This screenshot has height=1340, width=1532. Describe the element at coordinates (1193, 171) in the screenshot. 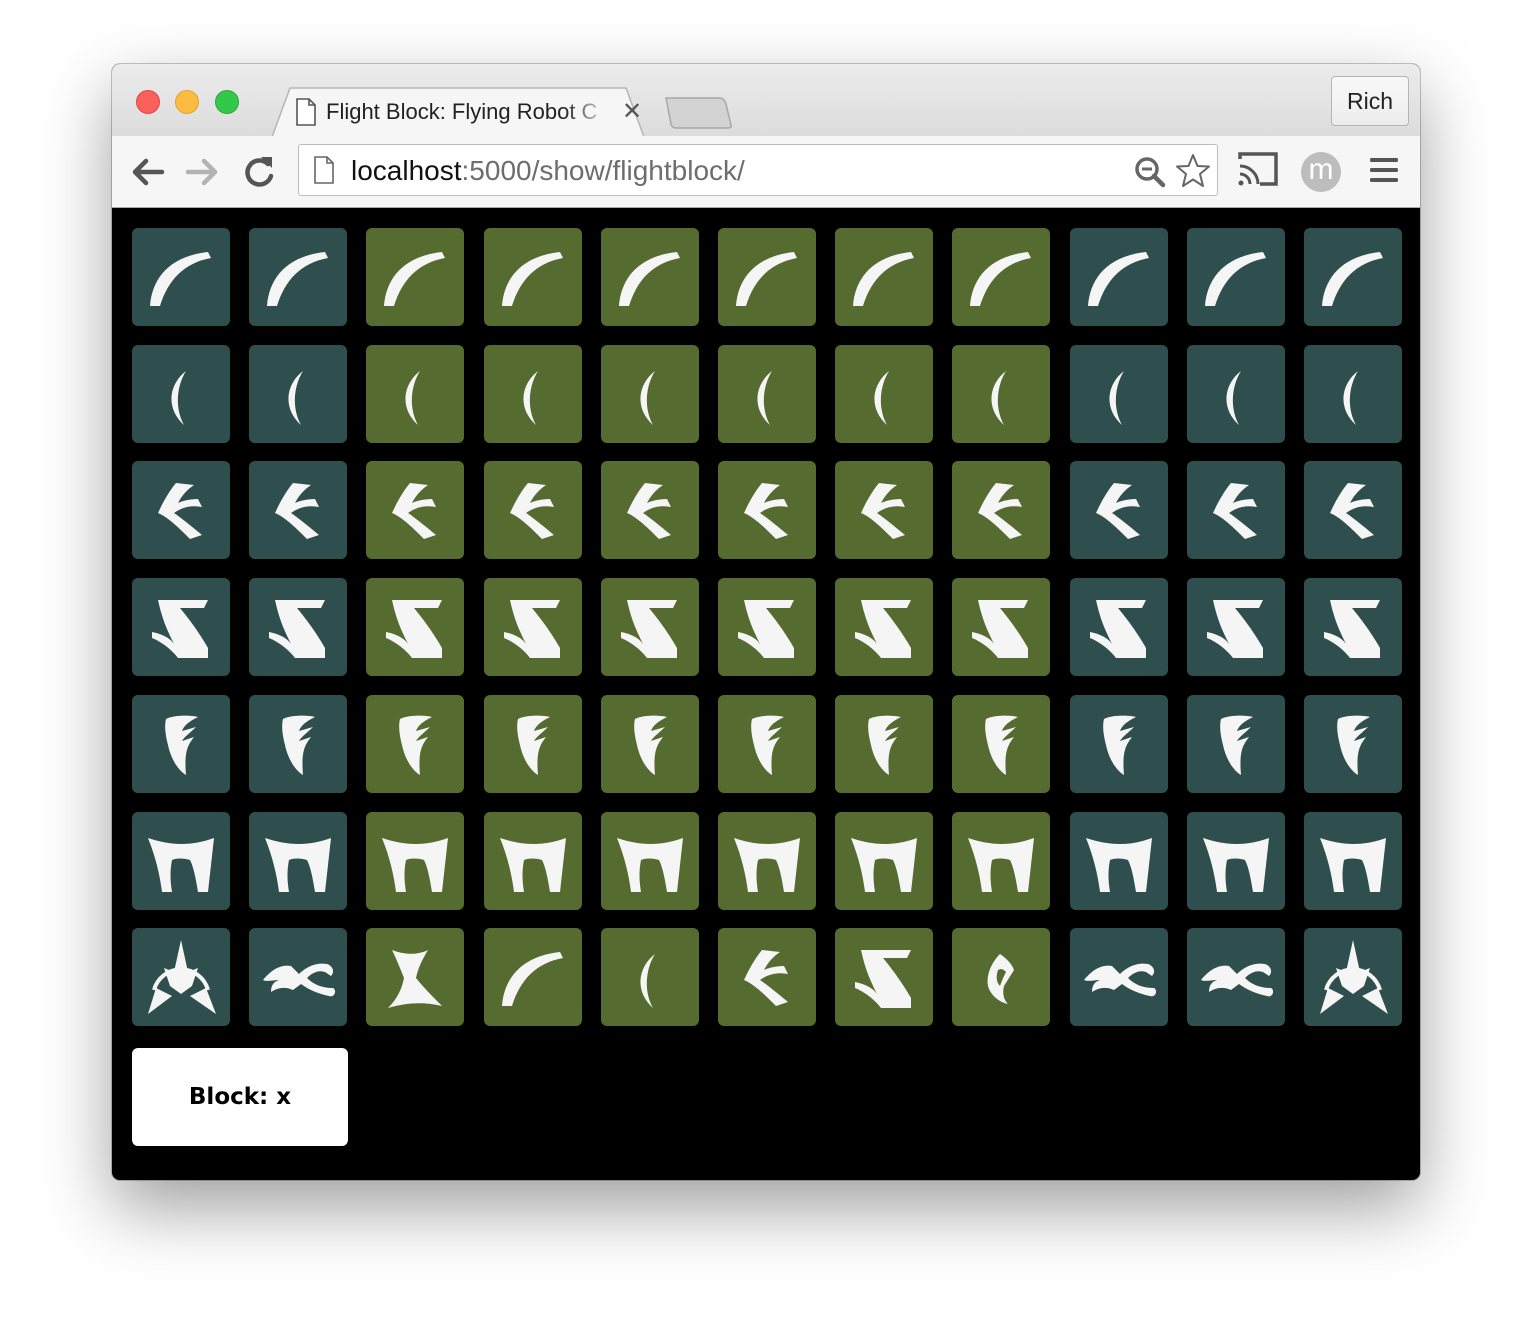

I see `bookmark-star-icon` at that location.